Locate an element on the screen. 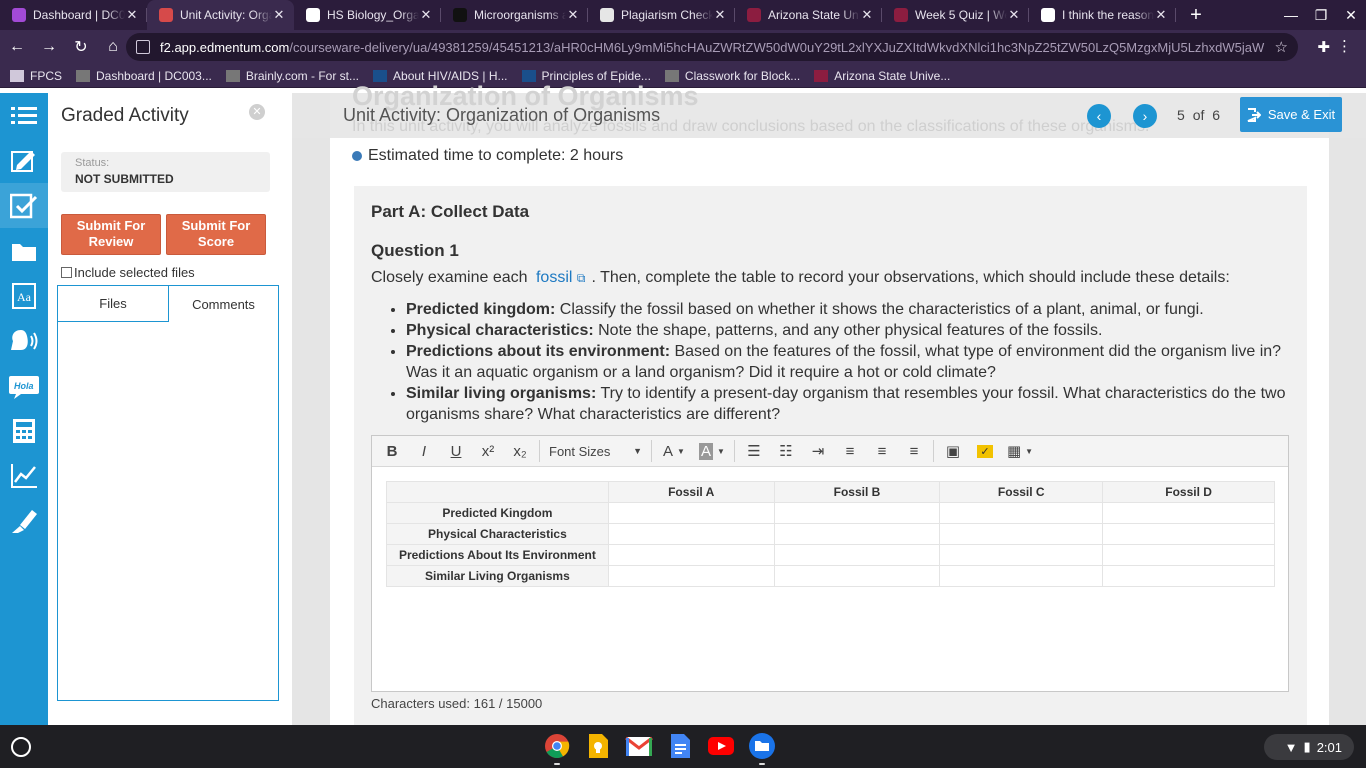 This screenshot has height=768, width=1366. browser-tab: I think the reason ✕ is located at coordinates (1102, 15).